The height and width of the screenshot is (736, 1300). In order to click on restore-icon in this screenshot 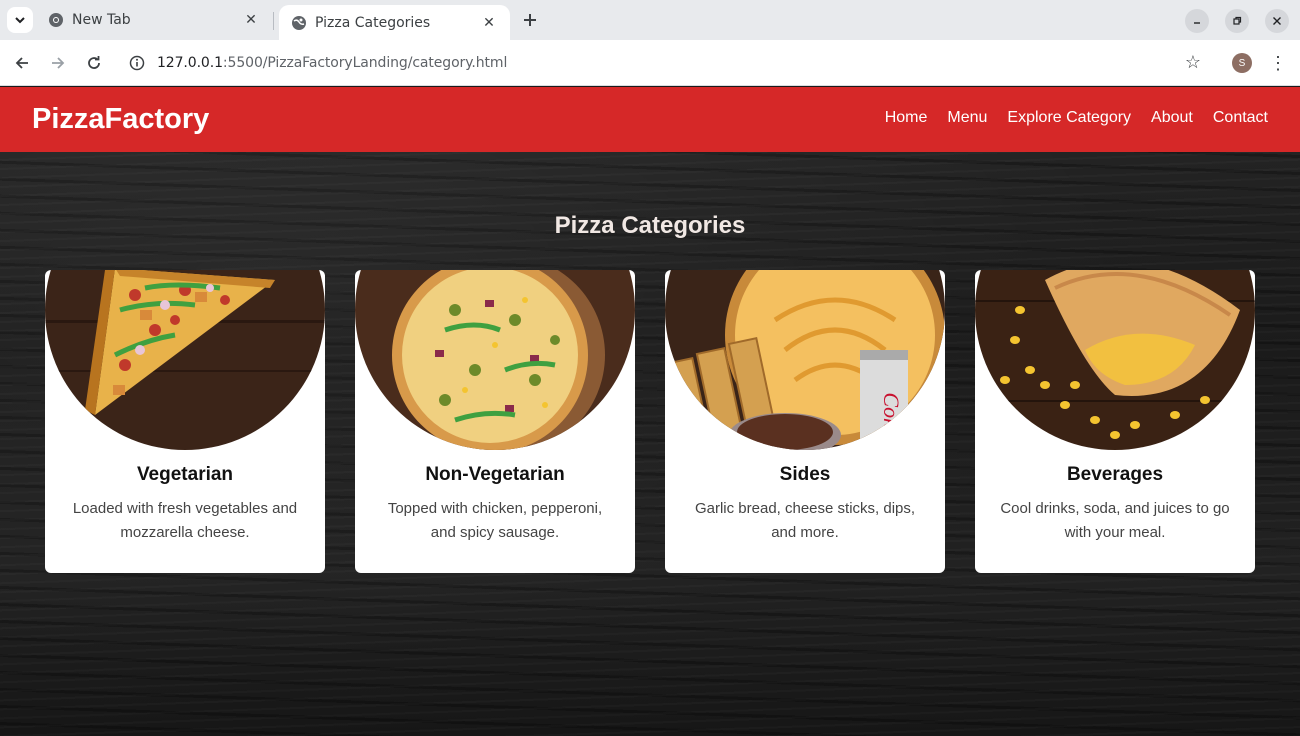, I will do `click(1237, 20)`.